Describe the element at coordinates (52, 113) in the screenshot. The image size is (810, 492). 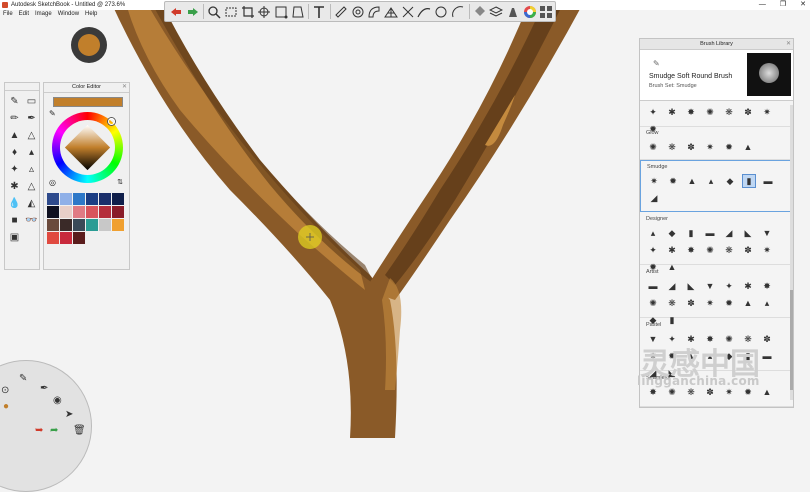
I see `eyedropper-icon: ✎` at that location.